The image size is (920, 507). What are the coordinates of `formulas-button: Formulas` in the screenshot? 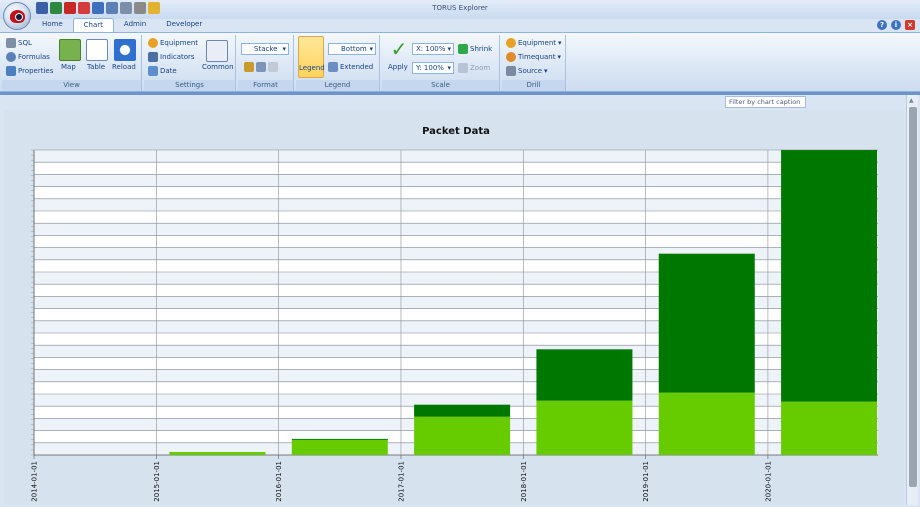 It's located at (28, 57).